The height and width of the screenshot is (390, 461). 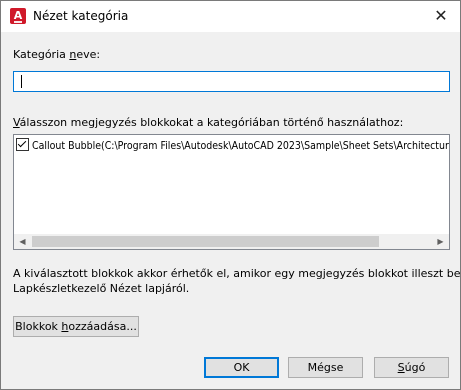 I want to click on ok-button: OK, so click(x=241, y=367).